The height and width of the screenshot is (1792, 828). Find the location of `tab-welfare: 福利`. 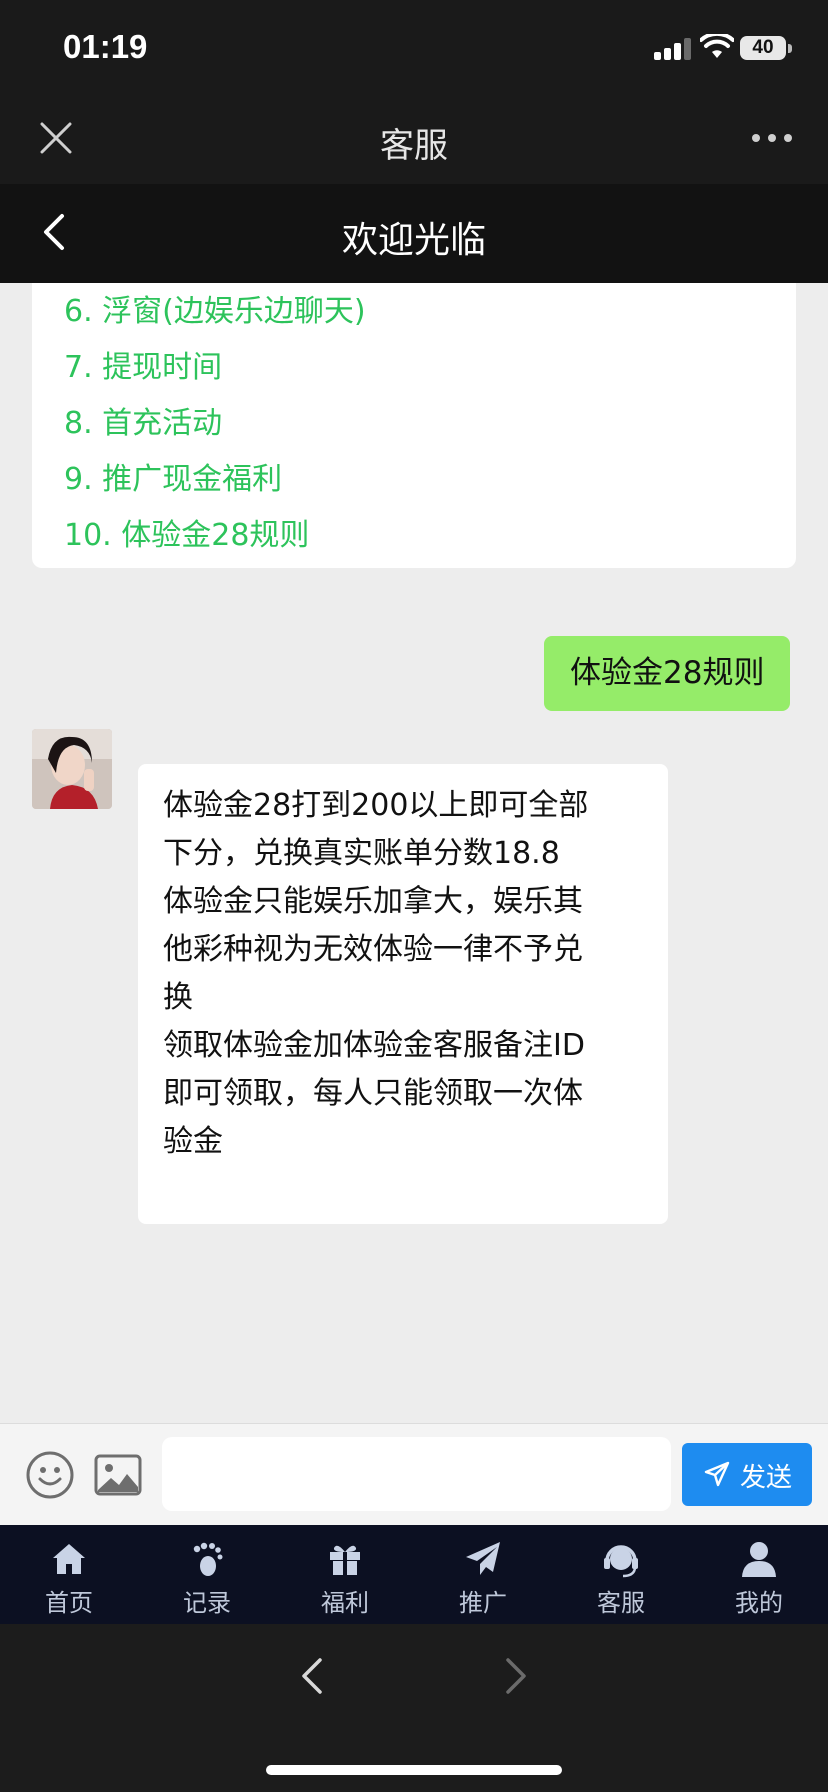

tab-welfare: 福利 is located at coordinates (345, 1574).